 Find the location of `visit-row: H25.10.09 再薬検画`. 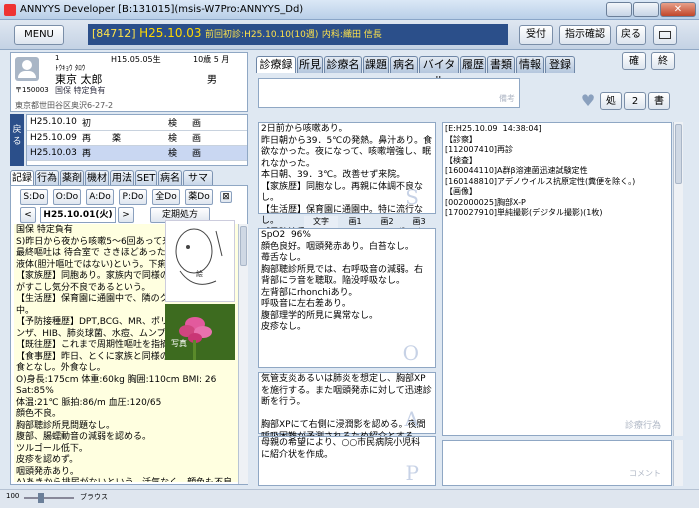

visit-row: H25.10.09 再薬検画 is located at coordinates (137, 138).